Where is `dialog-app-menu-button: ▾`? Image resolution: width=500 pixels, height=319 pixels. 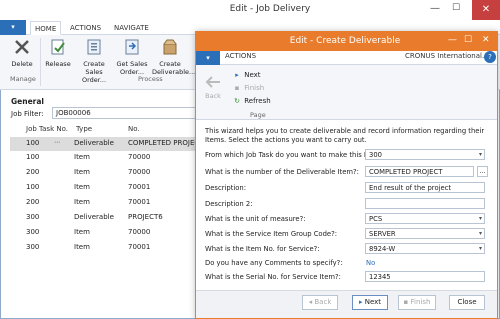 dialog-app-menu-button: ▾ is located at coordinates (208, 58).